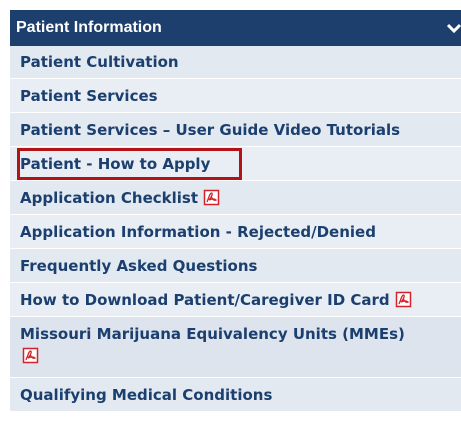 The image size is (461, 429). Describe the element at coordinates (235, 62) in the screenshot. I see `menu-item-patient-cultivation: Patient Cultivation` at that location.